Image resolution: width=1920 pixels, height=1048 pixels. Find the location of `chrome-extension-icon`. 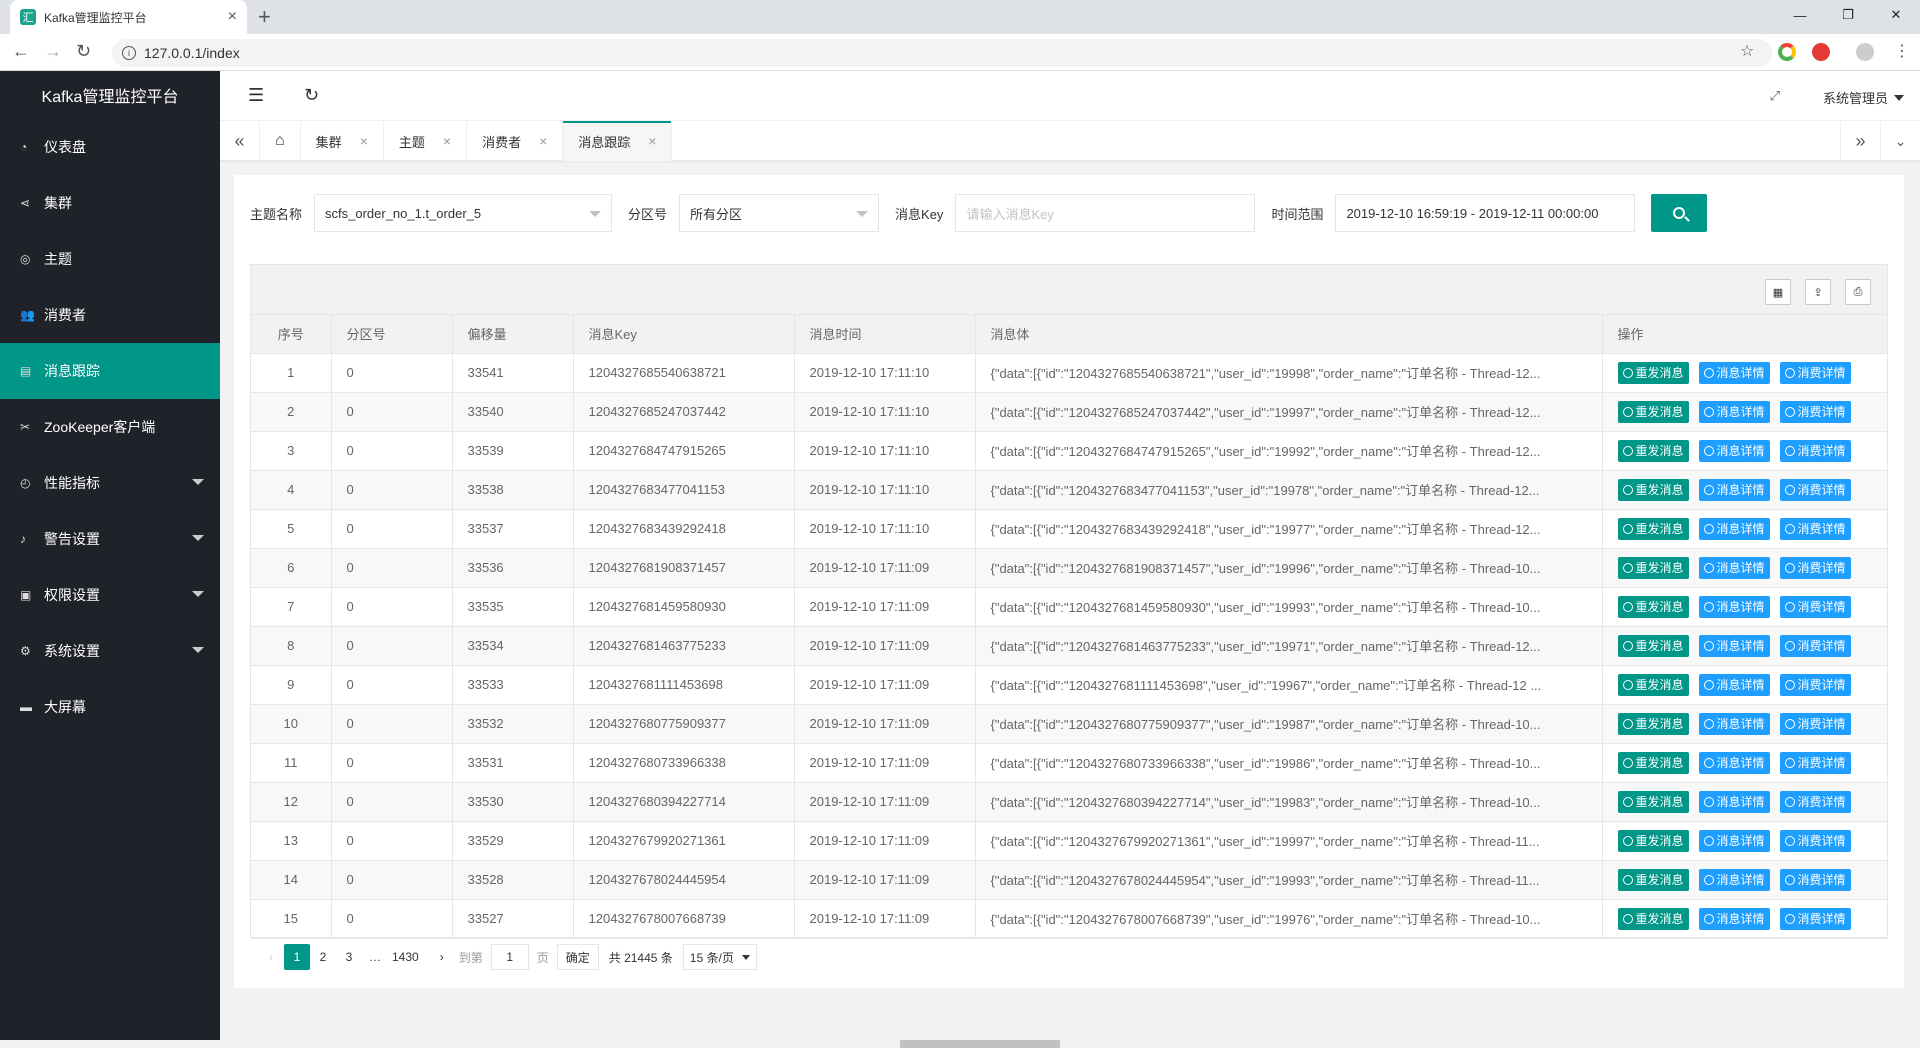

chrome-extension-icon is located at coordinates (1787, 52).